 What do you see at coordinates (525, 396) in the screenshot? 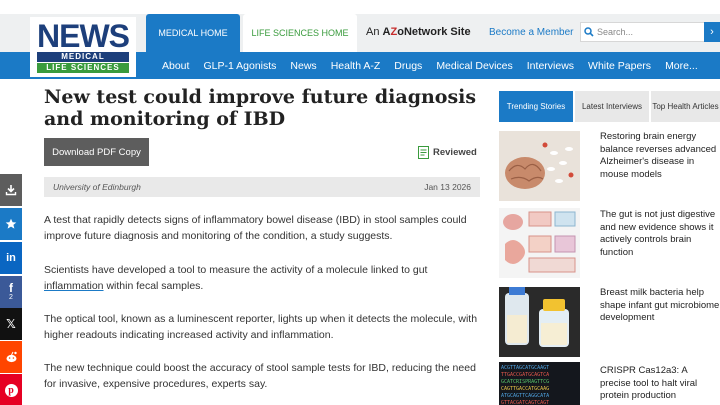
I see `svg-text: ATGCAGTTCAGGCATA` at bounding box center [525, 396].